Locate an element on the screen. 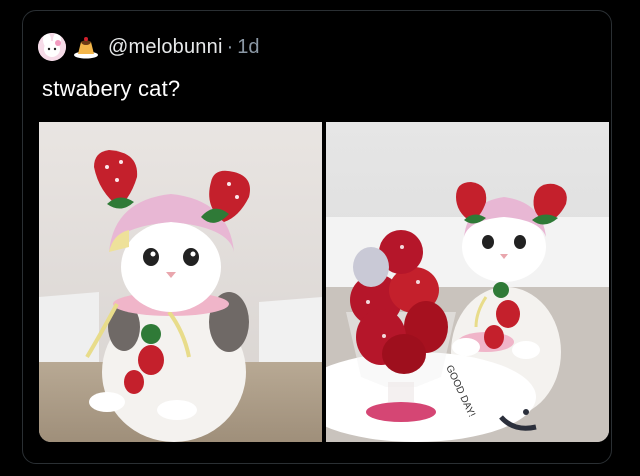 The image size is (640, 476). tweet-header: @melobunni · 1d is located at coordinates (149, 47).